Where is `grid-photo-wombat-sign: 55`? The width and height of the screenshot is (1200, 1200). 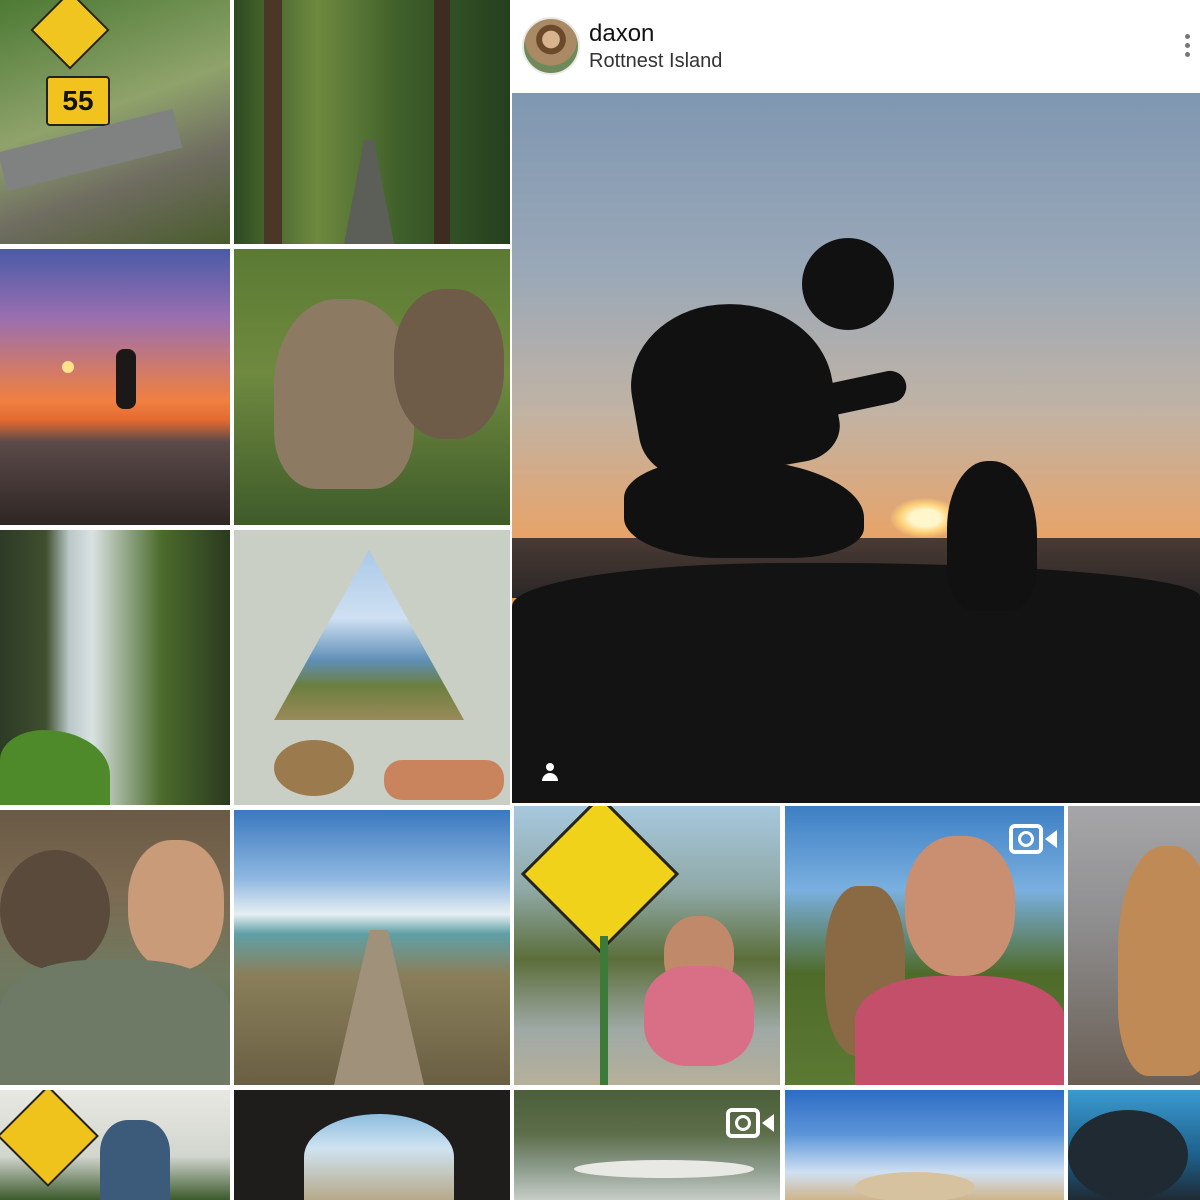 grid-photo-wombat-sign: 55 is located at coordinates (115, 122).